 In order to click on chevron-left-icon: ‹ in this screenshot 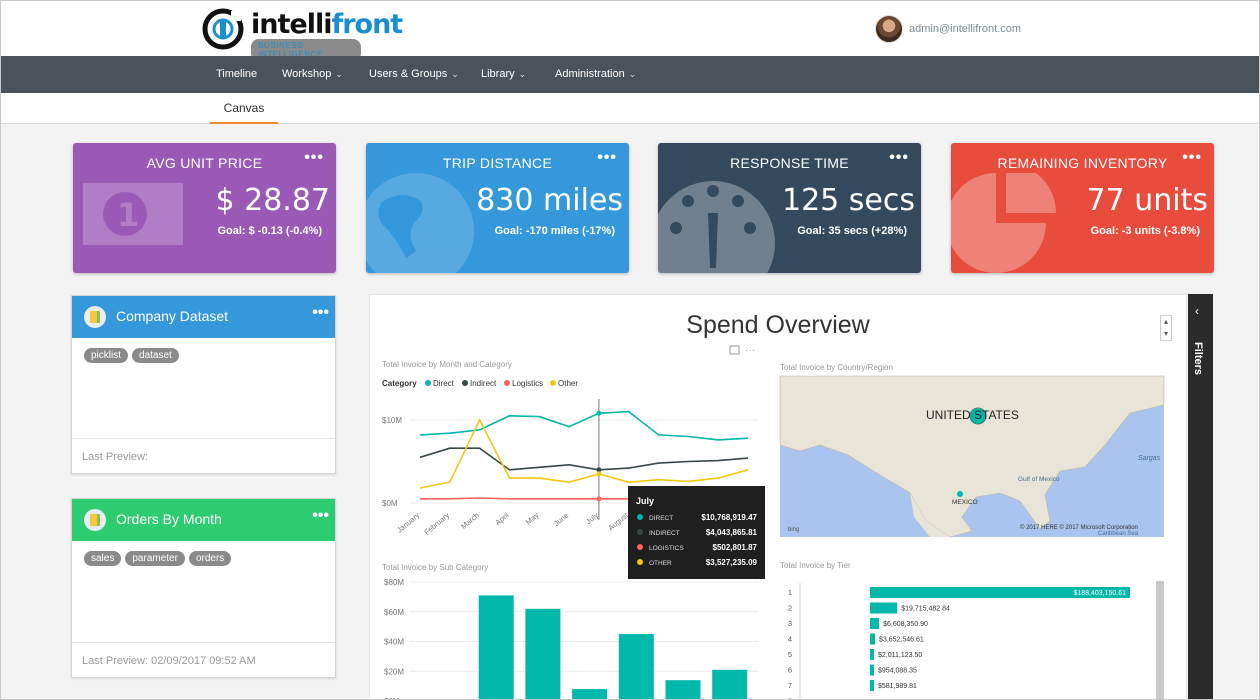, I will do `click(1197, 311)`.